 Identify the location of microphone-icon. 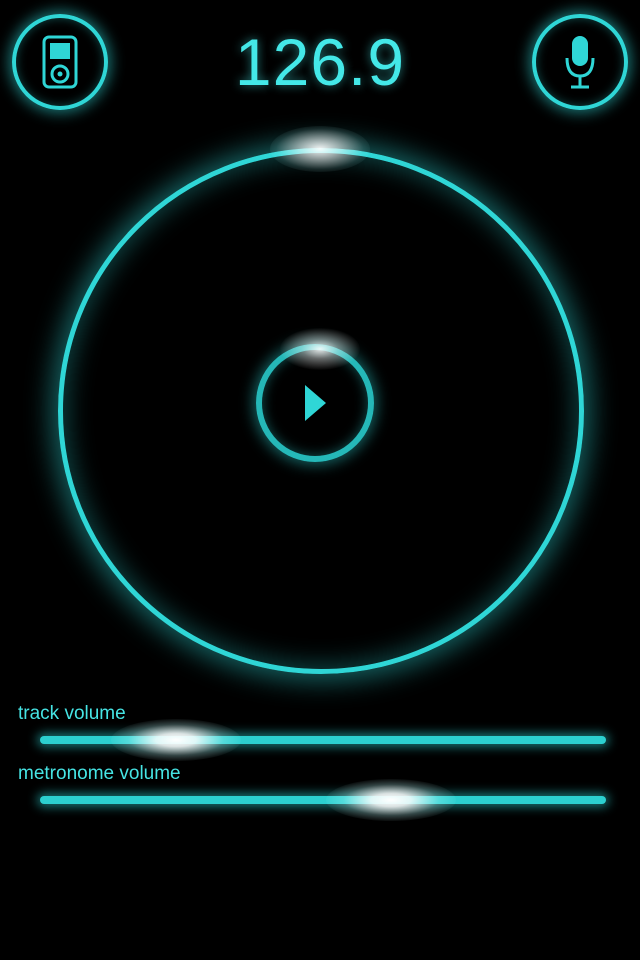
(580, 62).